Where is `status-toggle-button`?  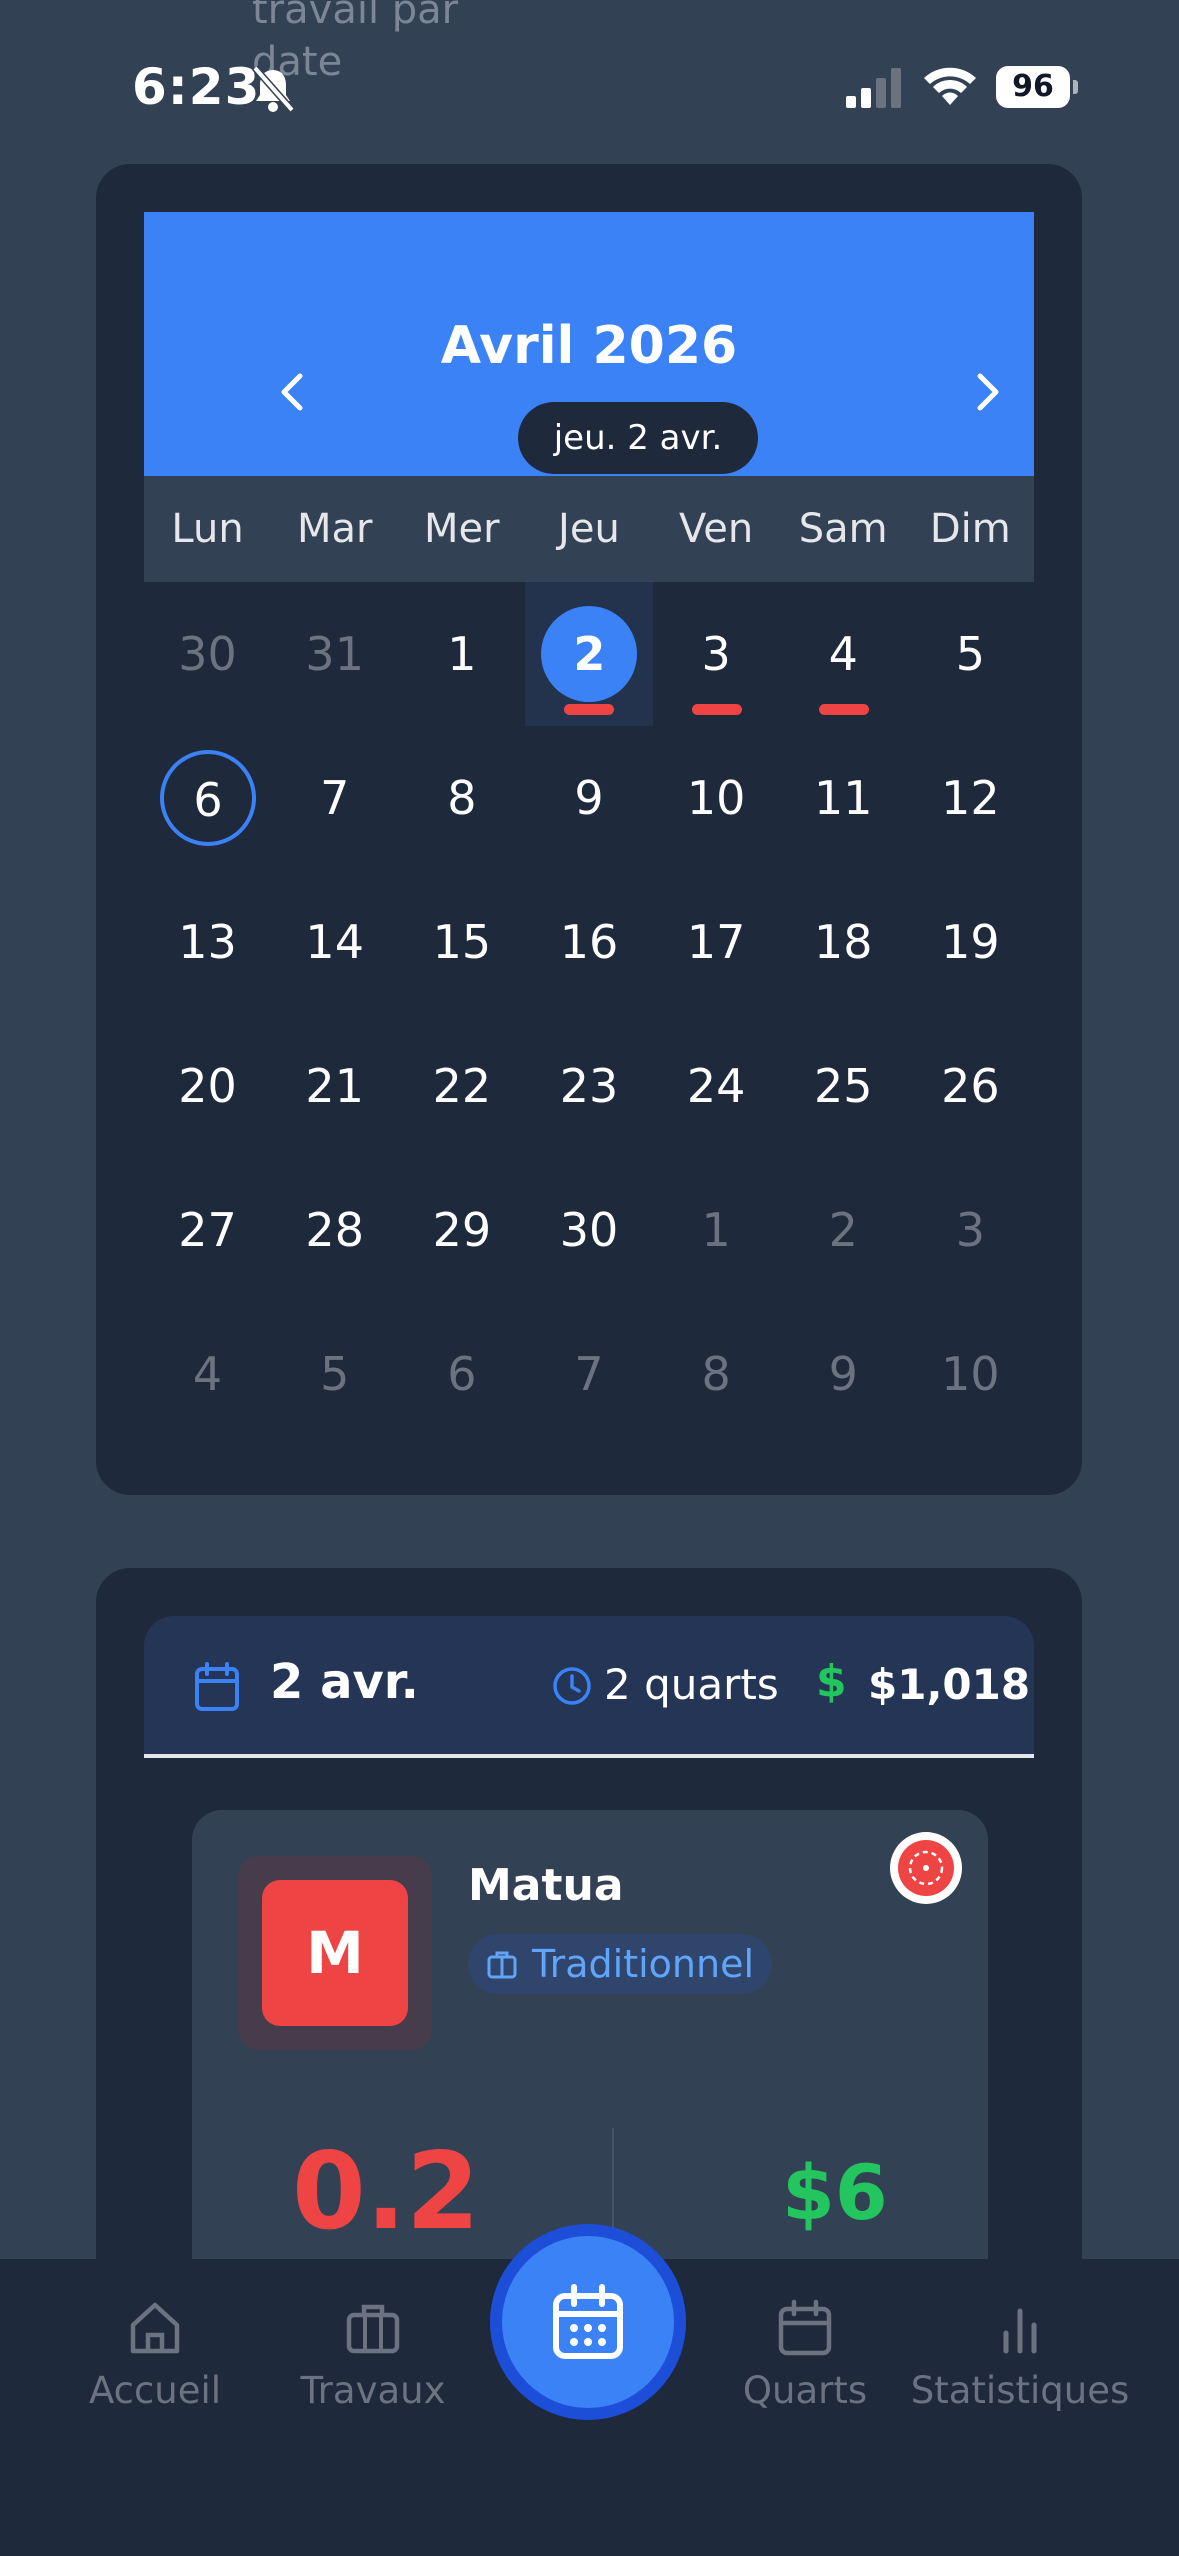
status-toggle-button is located at coordinates (926, 1868).